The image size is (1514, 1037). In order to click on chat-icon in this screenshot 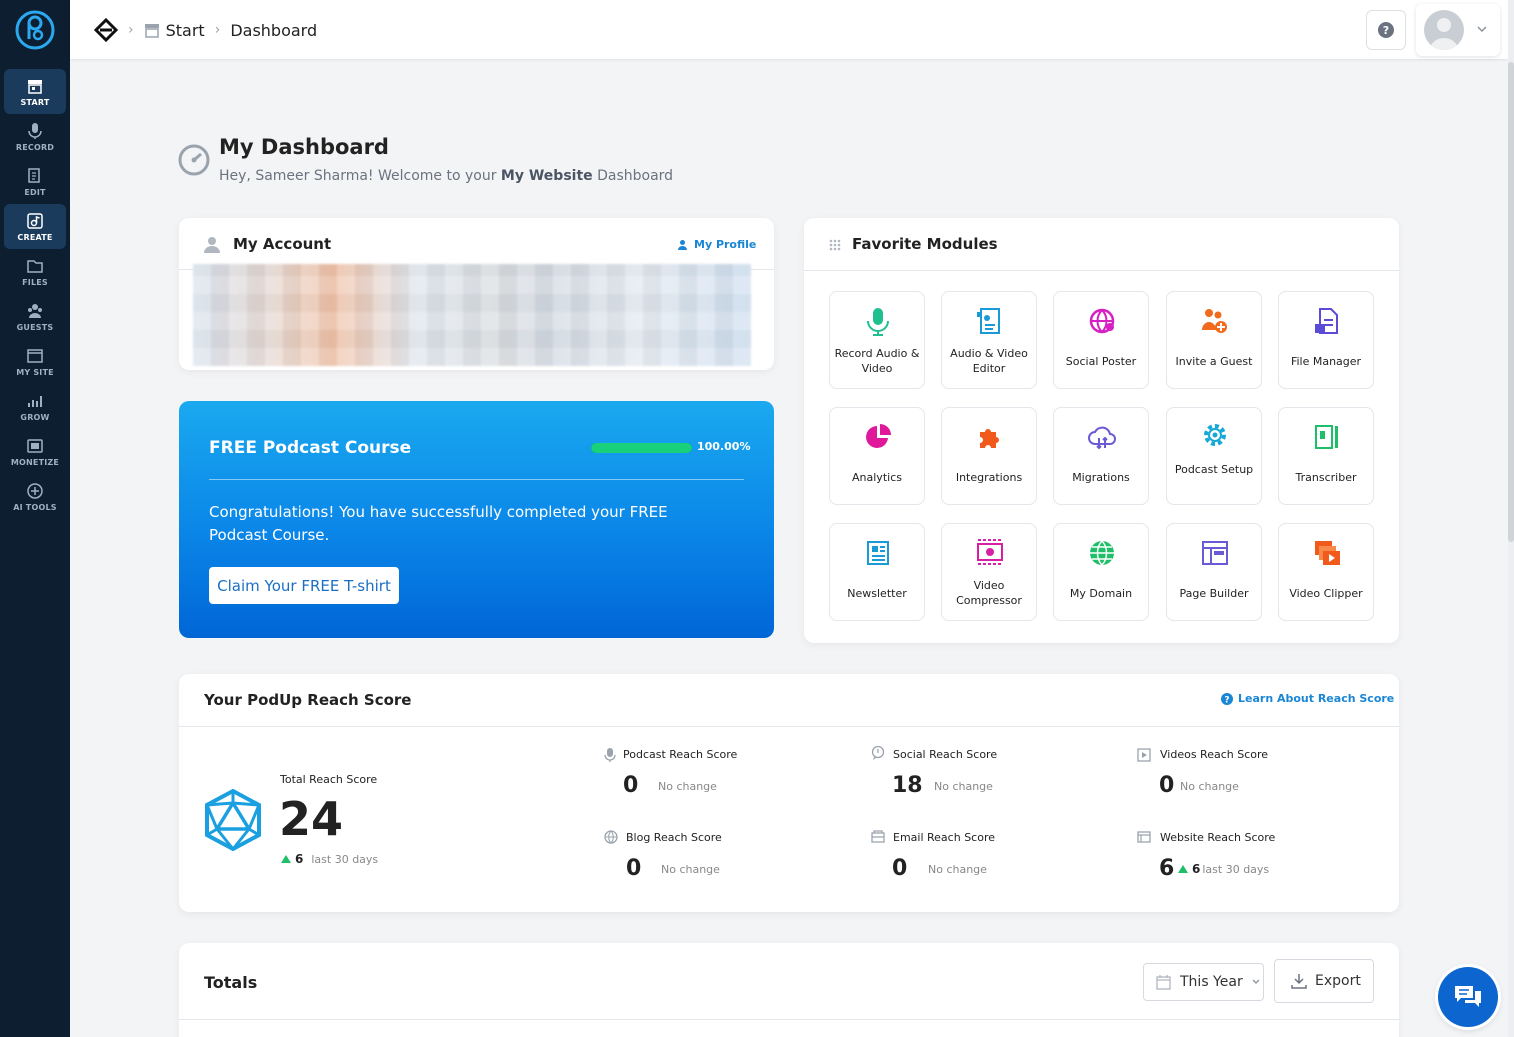, I will do `click(1468, 996)`.